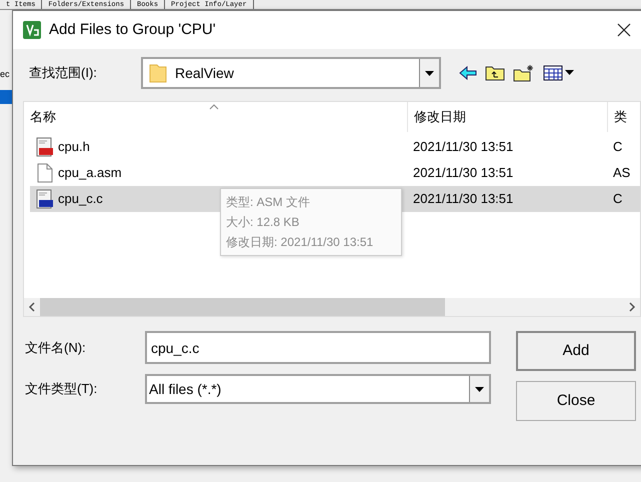 The width and height of the screenshot is (641, 482). Describe the element at coordinates (185, 389) in the screenshot. I see `file-type-value: All files (*.*)` at that location.